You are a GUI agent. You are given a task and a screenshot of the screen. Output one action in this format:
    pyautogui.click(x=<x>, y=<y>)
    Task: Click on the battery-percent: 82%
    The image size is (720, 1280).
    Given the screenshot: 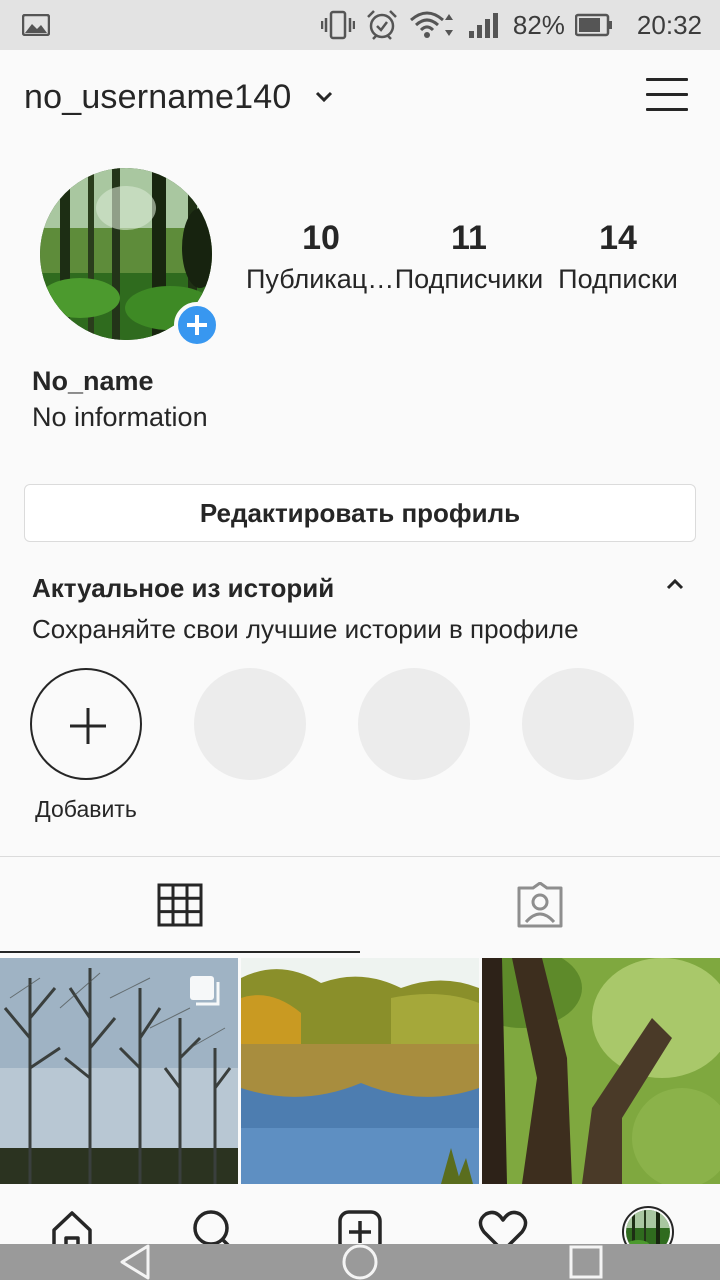 What is the action you would take?
    pyautogui.click(x=538, y=24)
    